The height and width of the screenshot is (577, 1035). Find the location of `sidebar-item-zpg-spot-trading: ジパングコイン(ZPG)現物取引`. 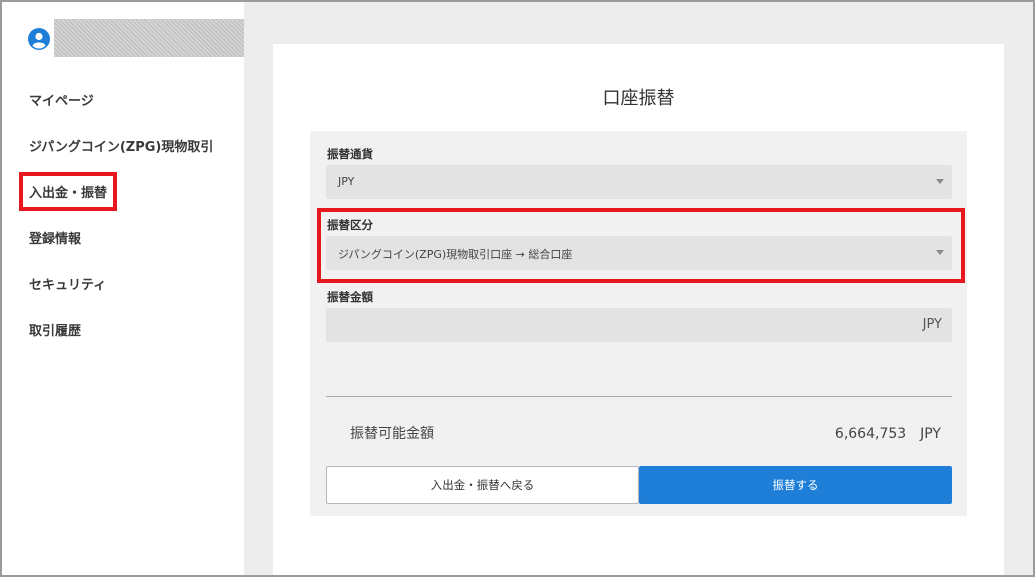

sidebar-item-zpg-spot-trading: ジパングコイン(ZPG)現物取引 is located at coordinates (121, 145).